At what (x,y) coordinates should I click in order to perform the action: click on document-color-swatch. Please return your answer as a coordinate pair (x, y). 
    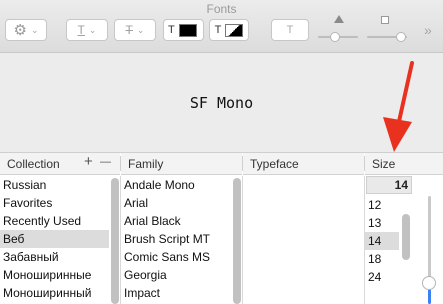
    Looking at the image, I should click on (234, 30).